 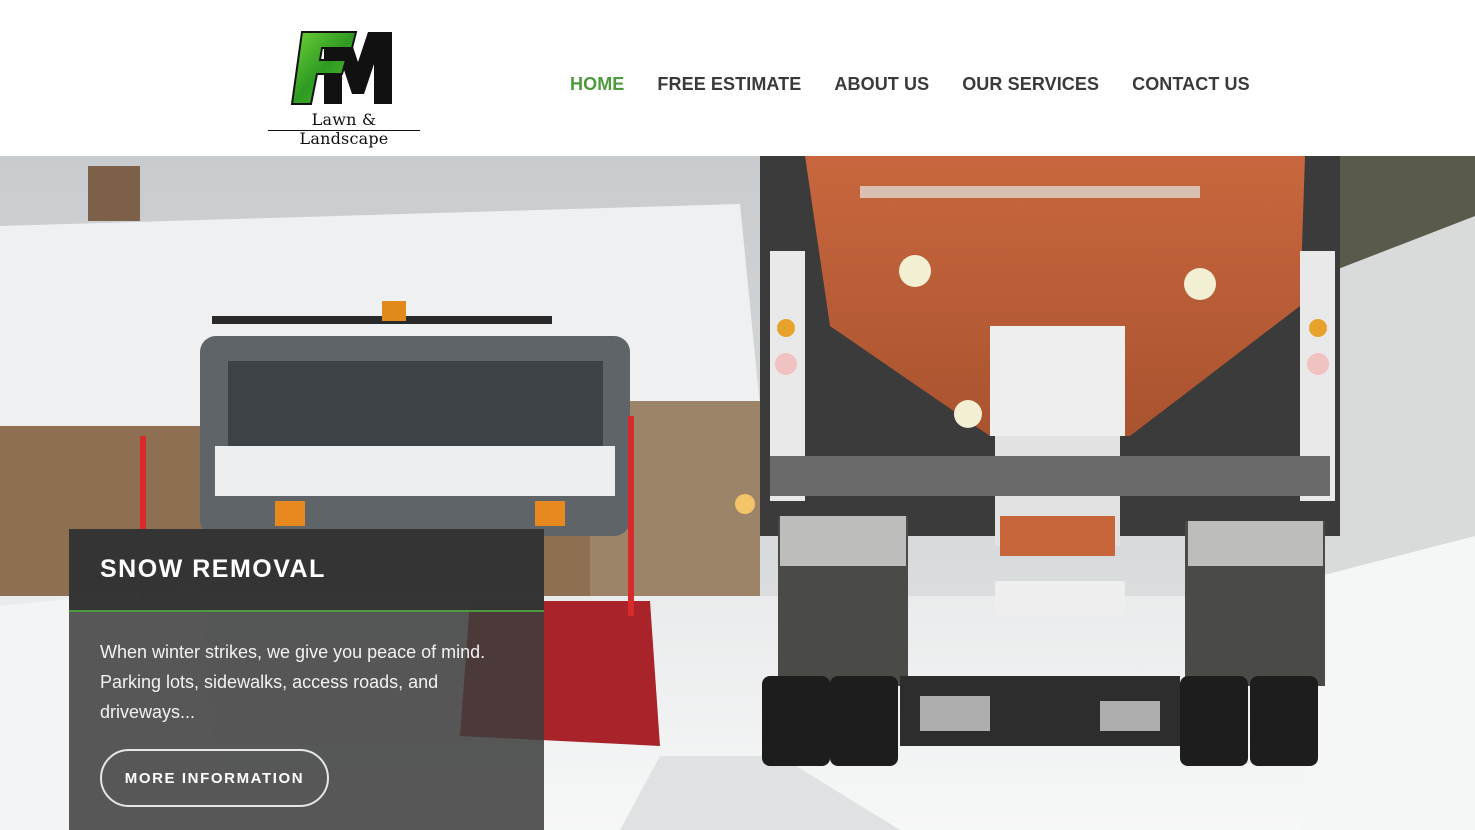 I want to click on site-logo: Lawn & Landscape, so click(x=344, y=88).